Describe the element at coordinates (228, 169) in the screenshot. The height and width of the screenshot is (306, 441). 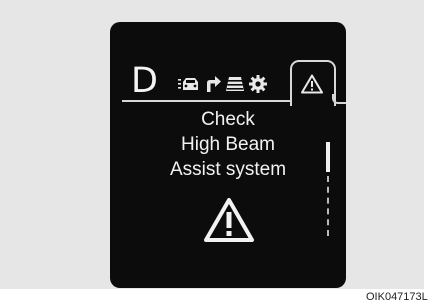
I see `message-line-3: Assist system` at that location.